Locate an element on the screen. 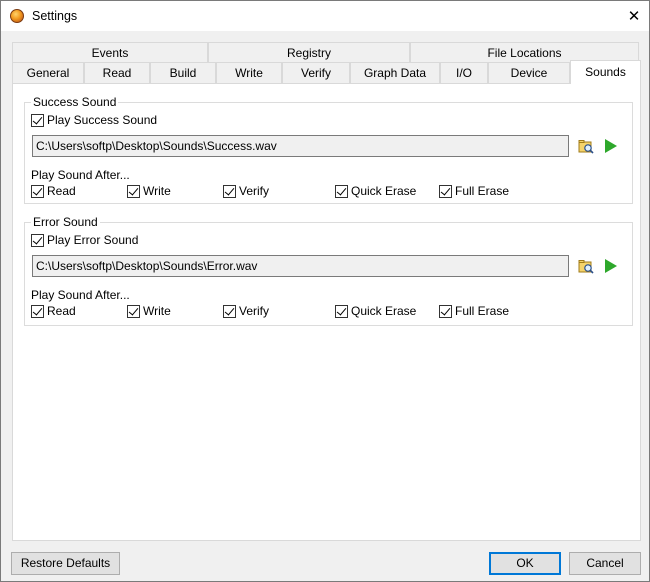  close-button: ✕ is located at coordinates (634, 16).